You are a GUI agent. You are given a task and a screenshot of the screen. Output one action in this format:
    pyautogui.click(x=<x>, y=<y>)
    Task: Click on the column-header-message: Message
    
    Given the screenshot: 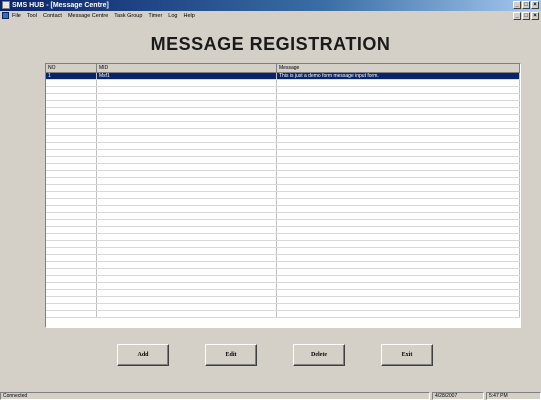 What is the action you would take?
    pyautogui.click(x=398, y=68)
    